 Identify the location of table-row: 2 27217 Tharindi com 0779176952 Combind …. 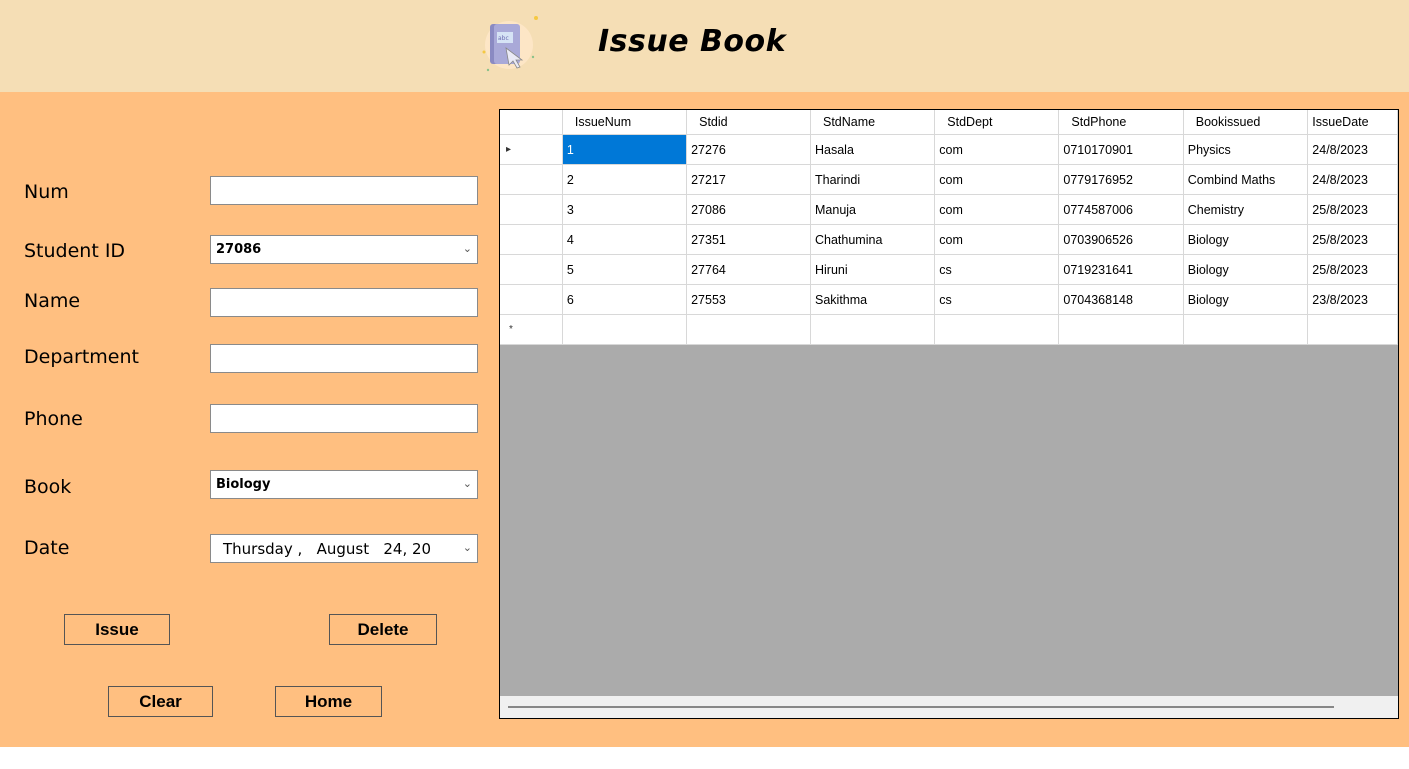
(949, 179).